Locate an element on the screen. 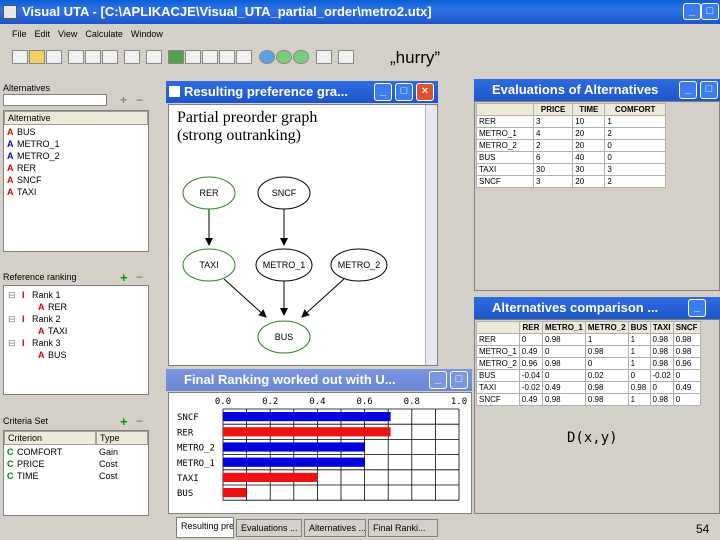  add-criterion-icon: + is located at coordinates (124, 421).